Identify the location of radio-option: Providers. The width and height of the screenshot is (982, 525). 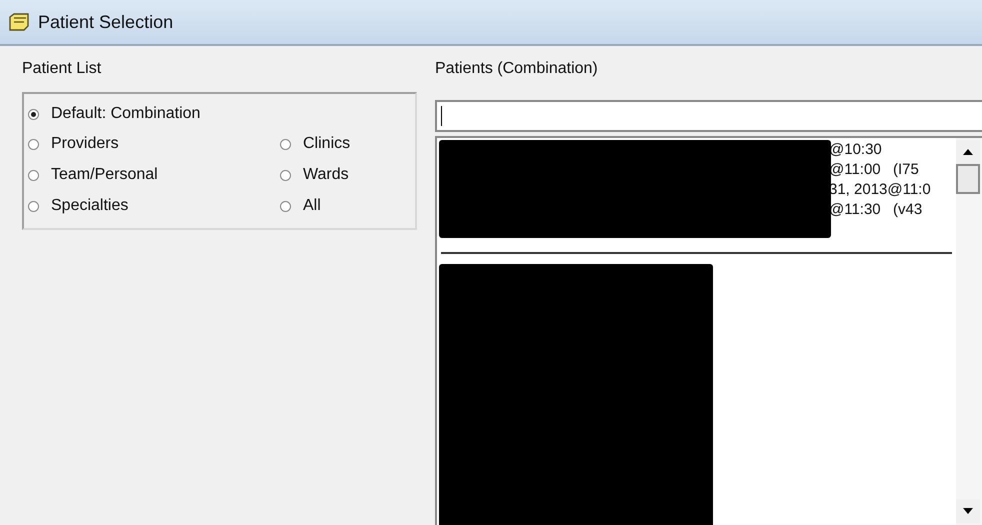
(154, 144).